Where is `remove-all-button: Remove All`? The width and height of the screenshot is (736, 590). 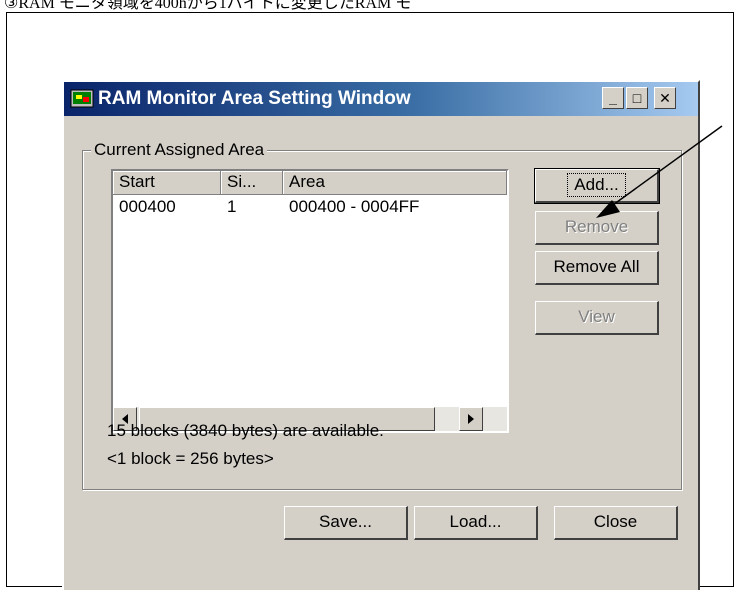 remove-all-button: Remove All is located at coordinates (597, 268).